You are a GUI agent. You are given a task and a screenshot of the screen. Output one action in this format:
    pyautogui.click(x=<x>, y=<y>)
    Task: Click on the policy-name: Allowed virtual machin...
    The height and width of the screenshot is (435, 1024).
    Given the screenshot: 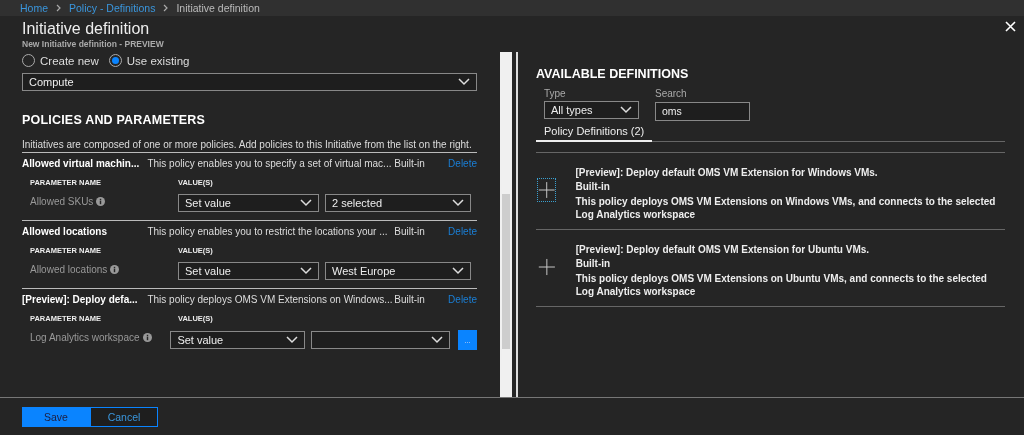 What is the action you would take?
    pyautogui.click(x=81, y=163)
    